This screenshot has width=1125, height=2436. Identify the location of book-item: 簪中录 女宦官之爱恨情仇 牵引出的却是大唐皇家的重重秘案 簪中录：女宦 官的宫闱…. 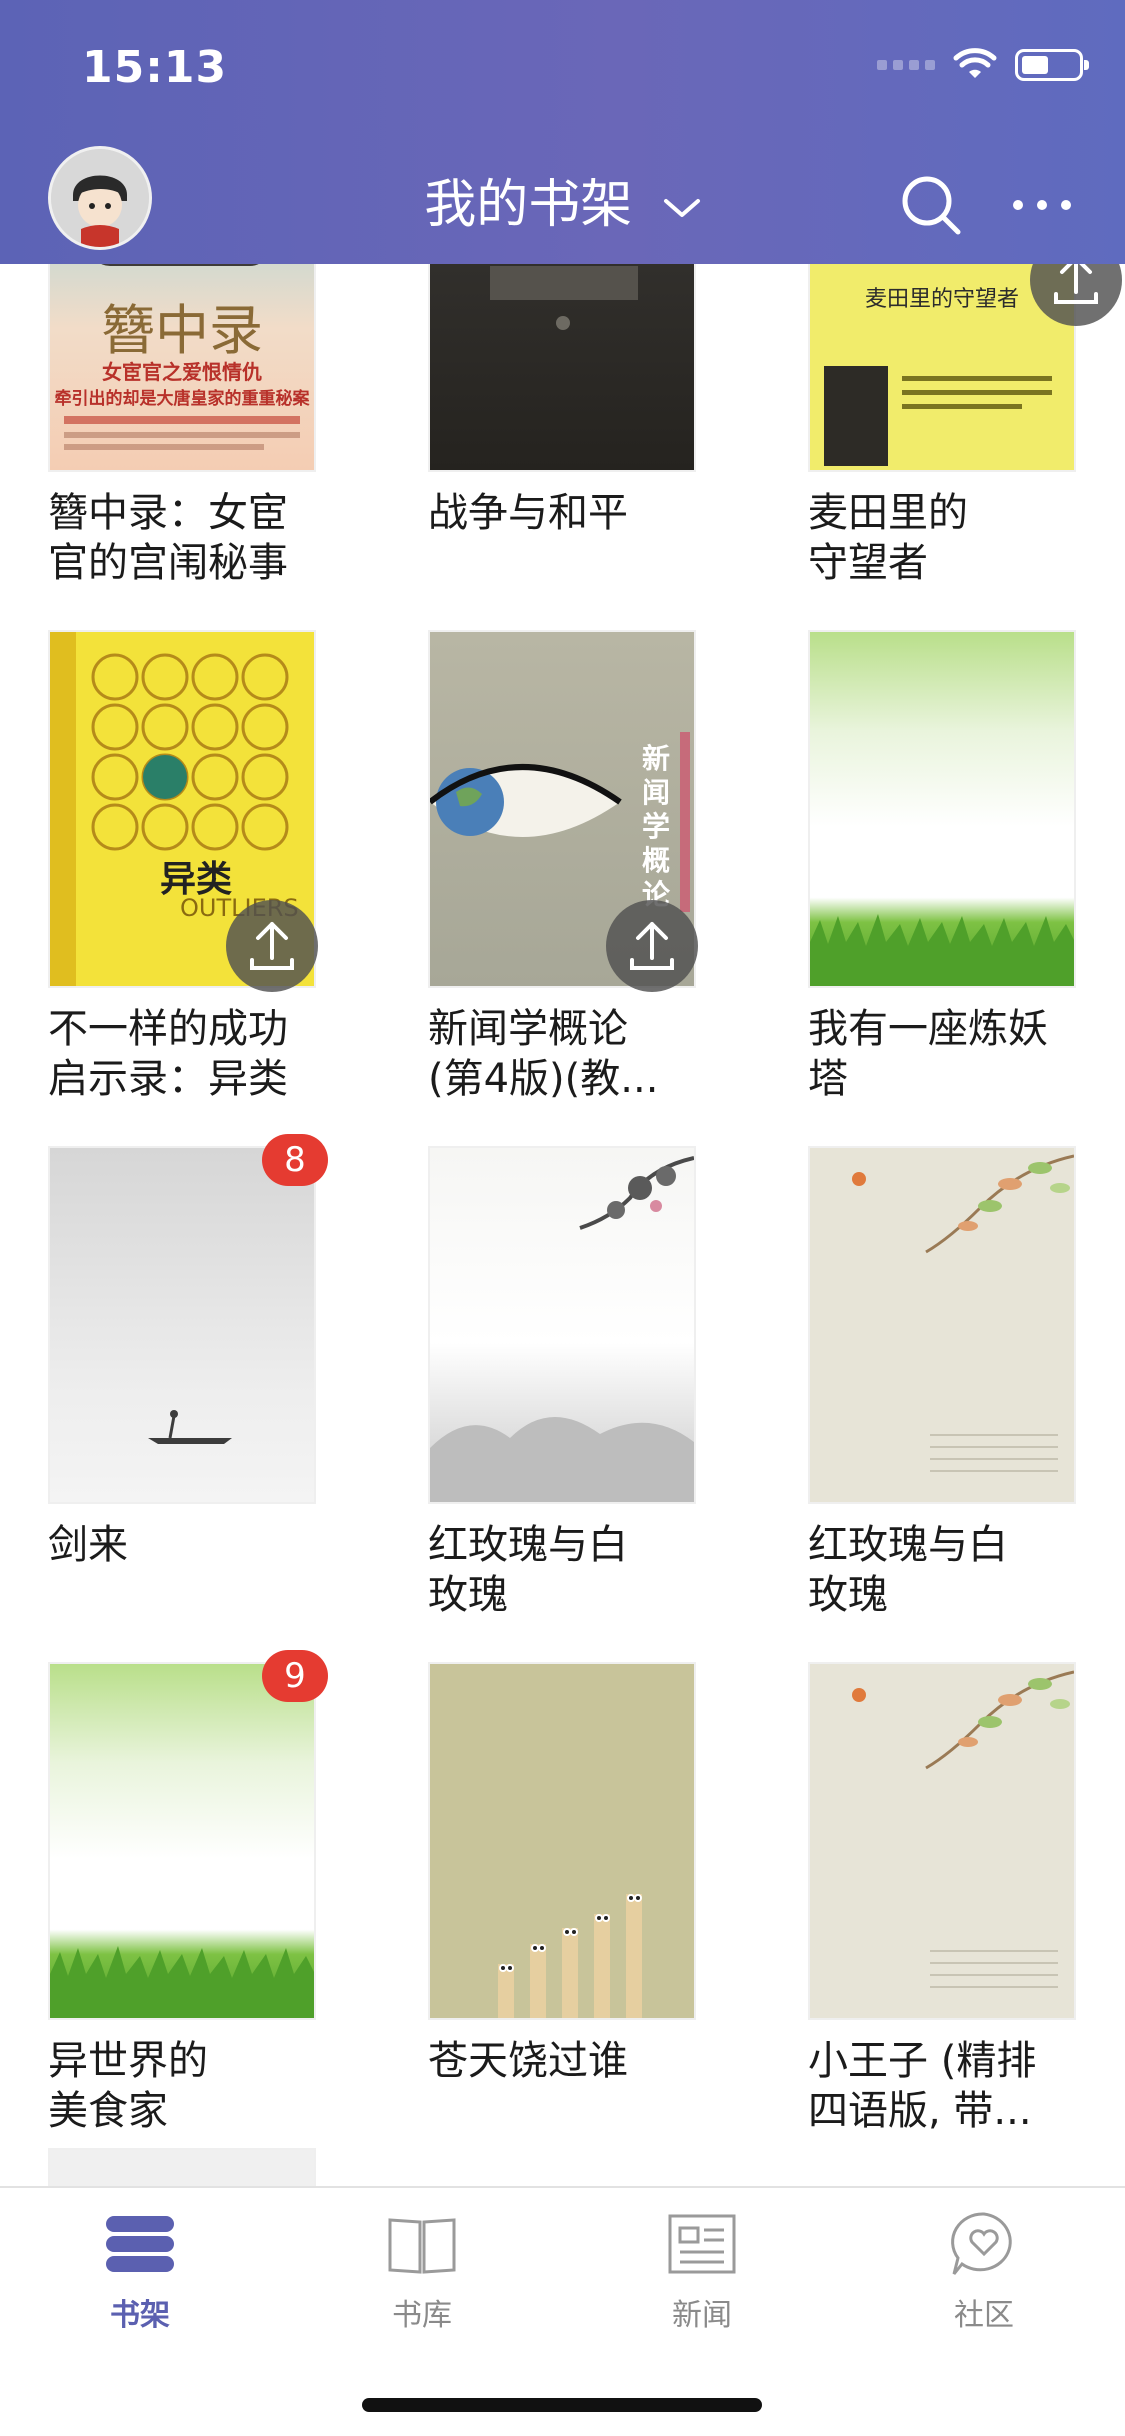
(183, 426).